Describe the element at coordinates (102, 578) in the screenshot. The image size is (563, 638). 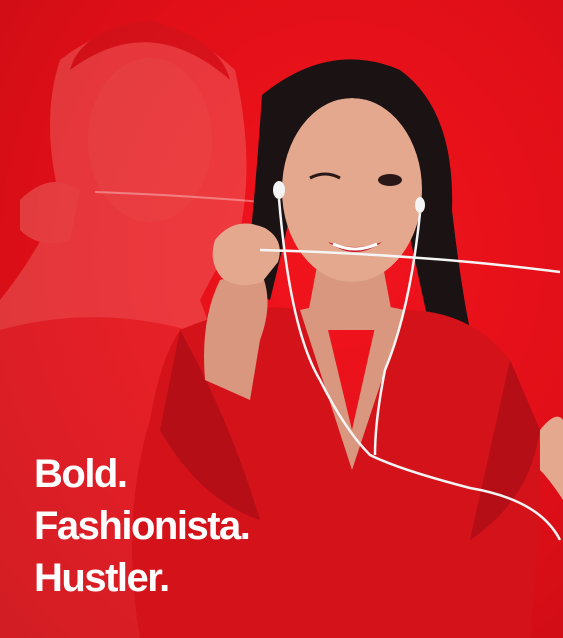
I see `headline-line-3: Hustler.` at that location.